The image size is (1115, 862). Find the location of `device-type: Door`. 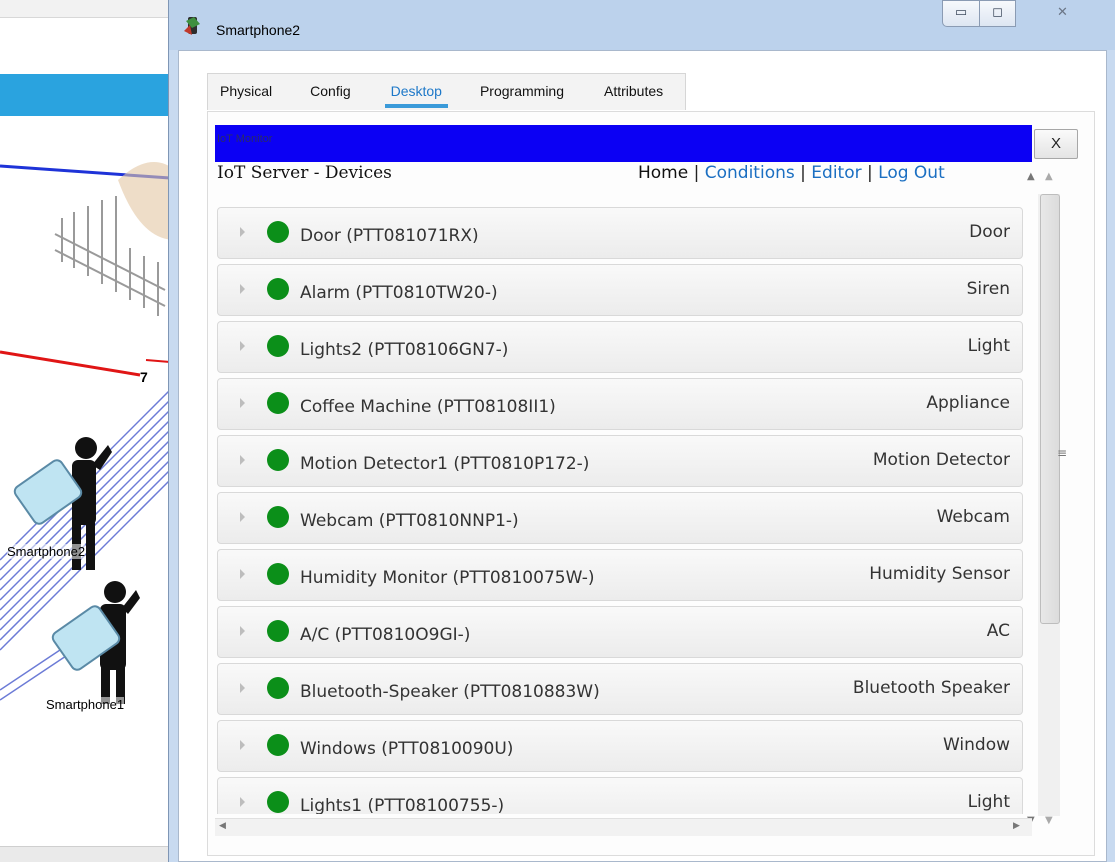

device-type: Door is located at coordinates (989, 232).